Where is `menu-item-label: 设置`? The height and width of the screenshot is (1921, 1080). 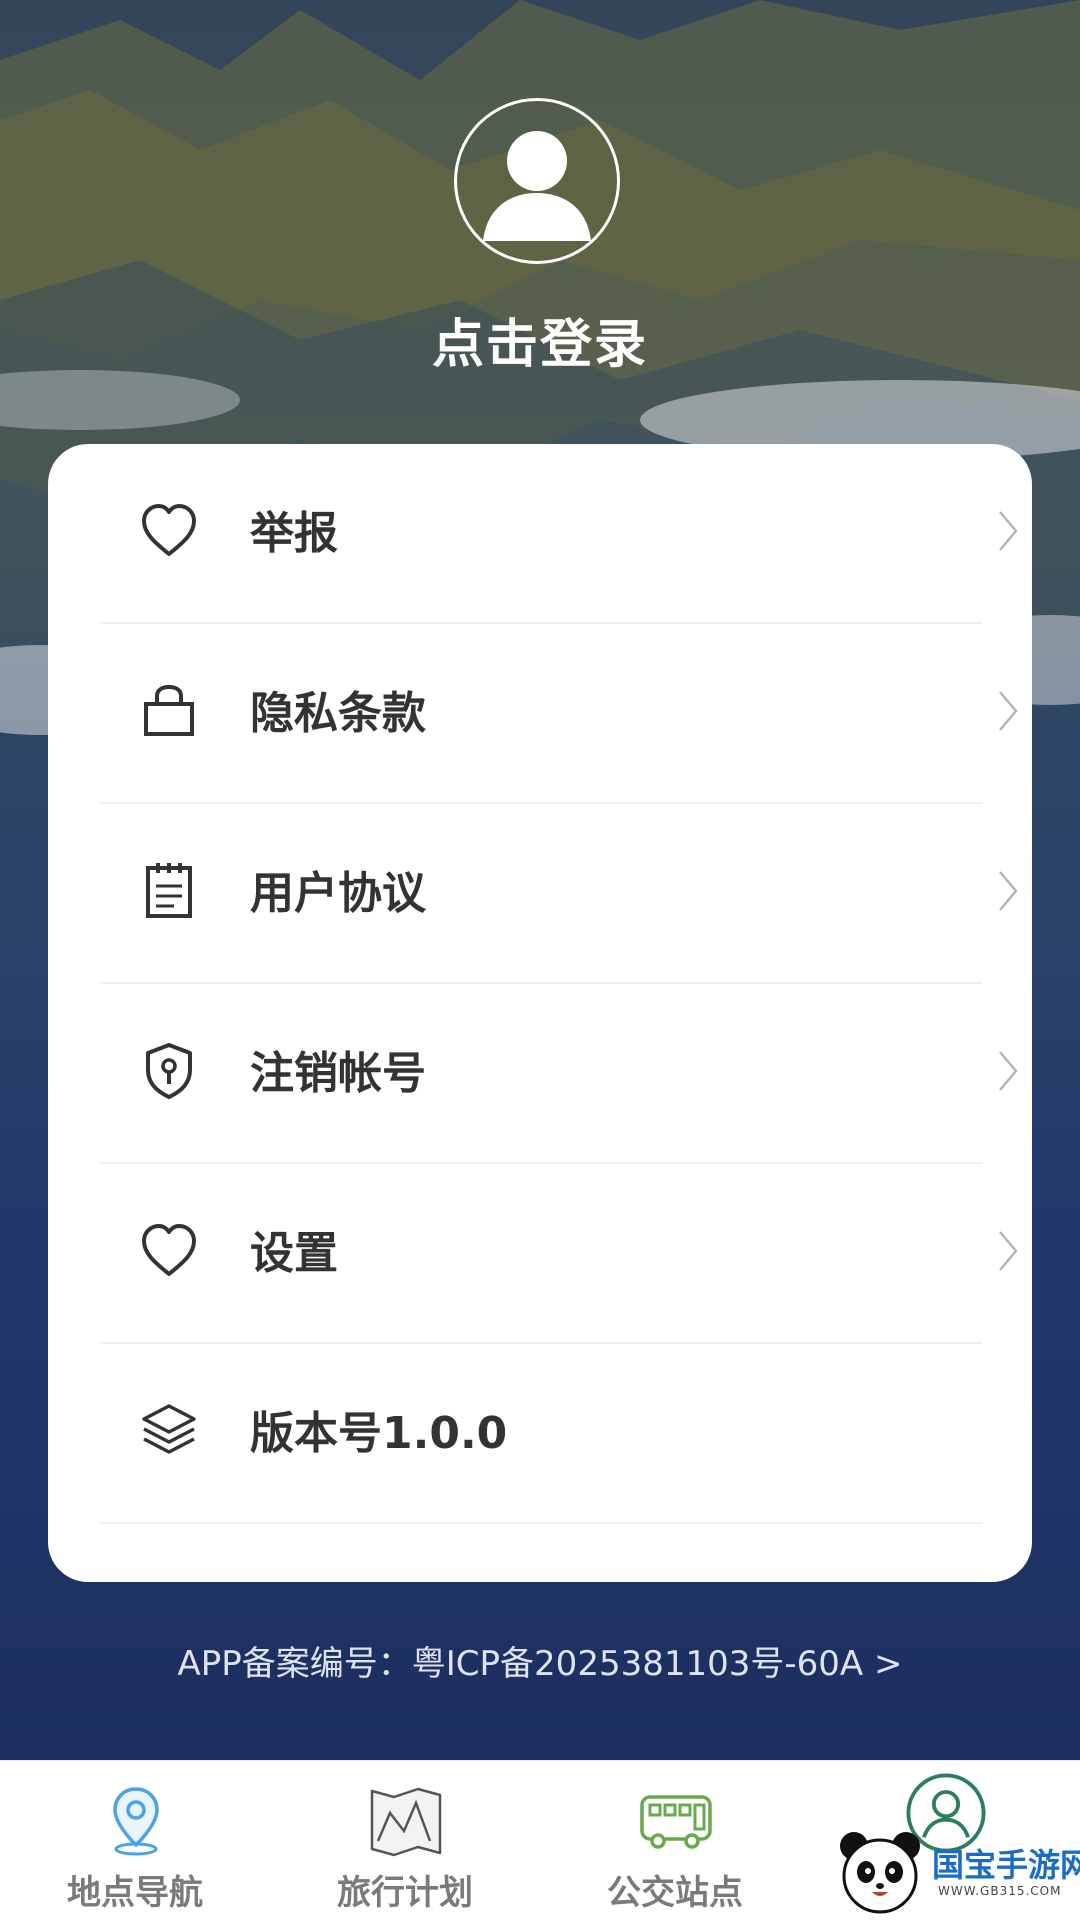
menu-item-label: 设置 is located at coordinates (294, 1253).